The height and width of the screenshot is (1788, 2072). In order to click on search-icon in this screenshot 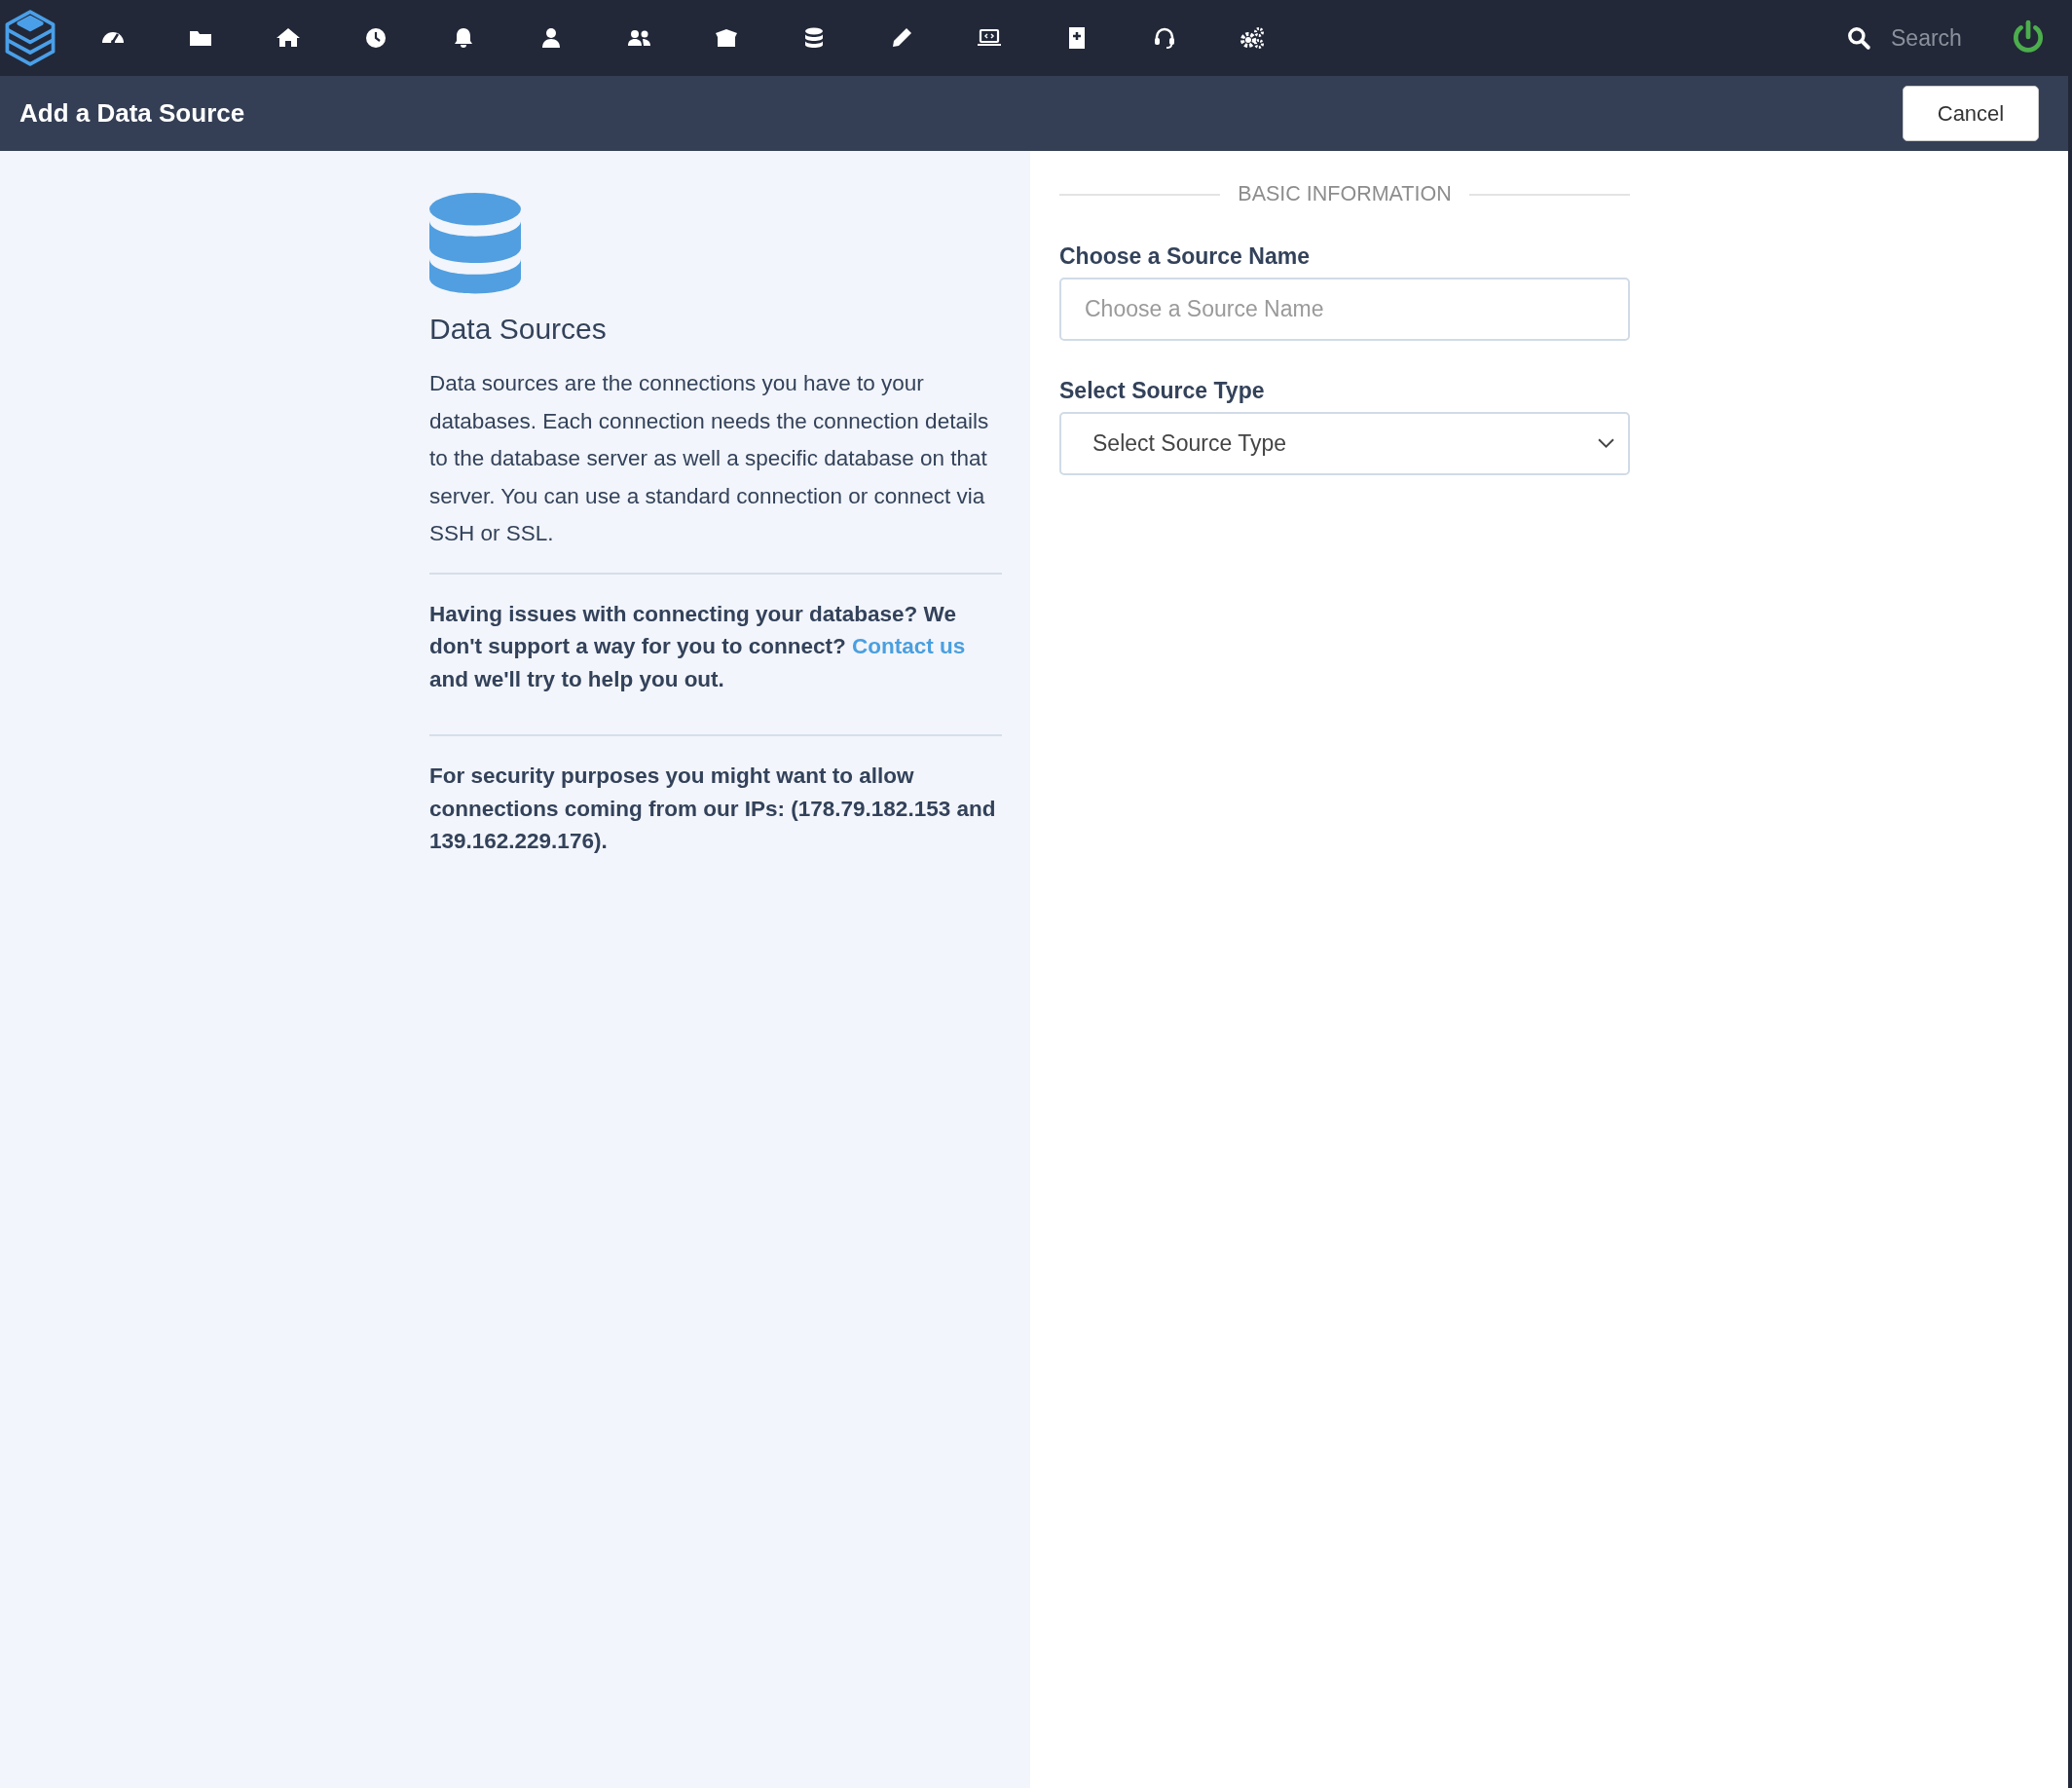, I will do `click(1858, 38)`.